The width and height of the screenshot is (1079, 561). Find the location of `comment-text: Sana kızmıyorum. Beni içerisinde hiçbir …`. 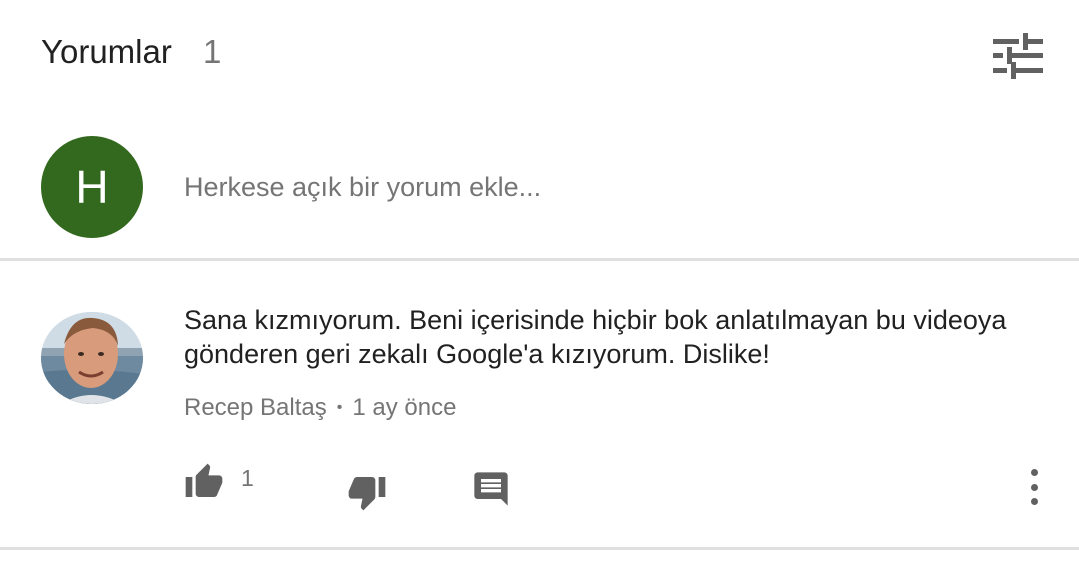

comment-text: Sana kızmıyorum. Beni içerisinde hiçbir … is located at coordinates (595, 337).